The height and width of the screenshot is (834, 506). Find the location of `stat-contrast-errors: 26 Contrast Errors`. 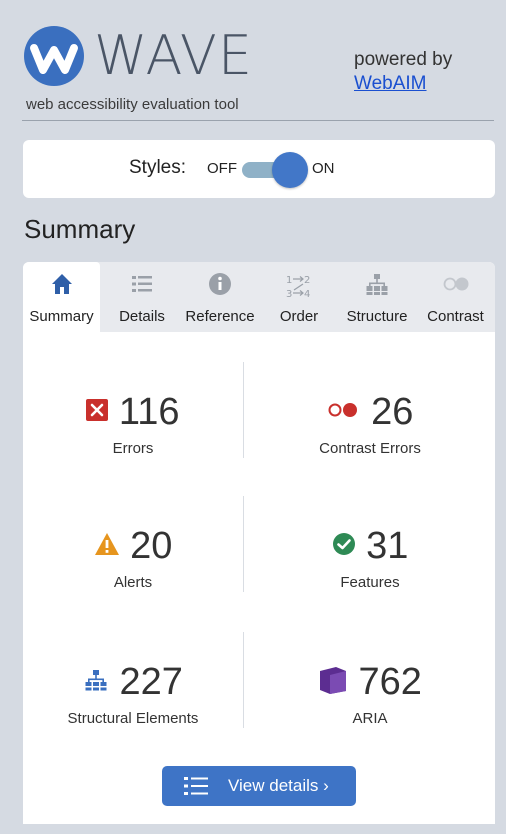

stat-contrast-errors: 26 Contrast Errors is located at coordinates (370, 423).